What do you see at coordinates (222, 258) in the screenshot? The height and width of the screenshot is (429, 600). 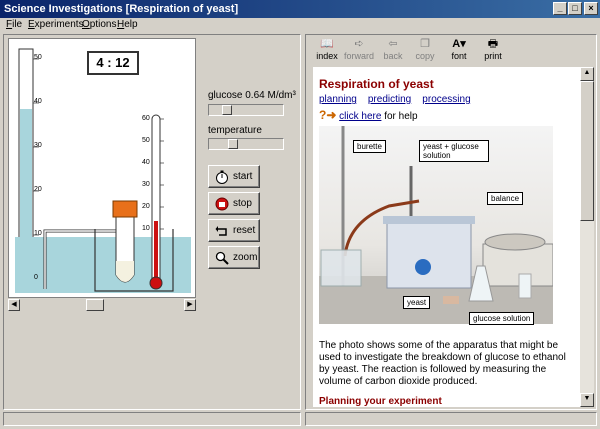 I see `magnifier-icon` at bounding box center [222, 258].